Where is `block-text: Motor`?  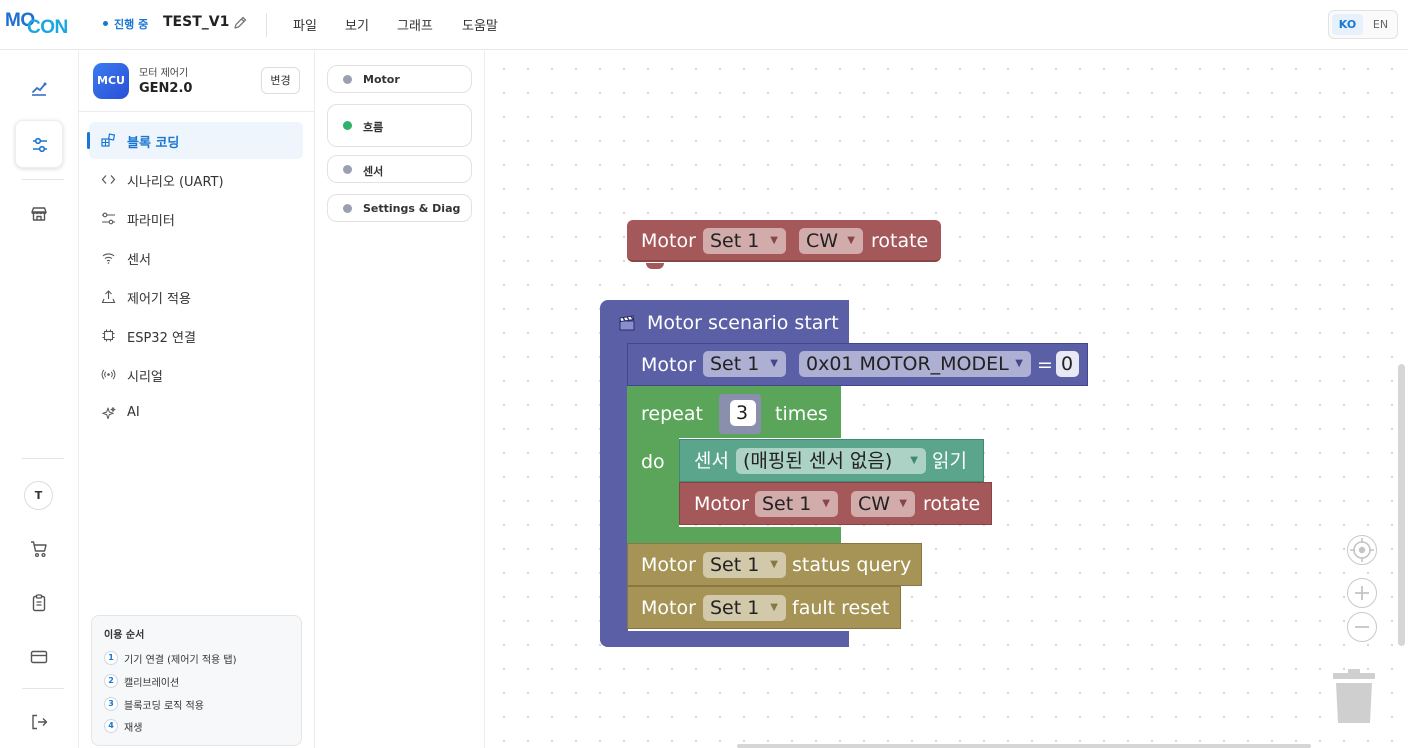
block-text: Motor is located at coordinates (668, 565).